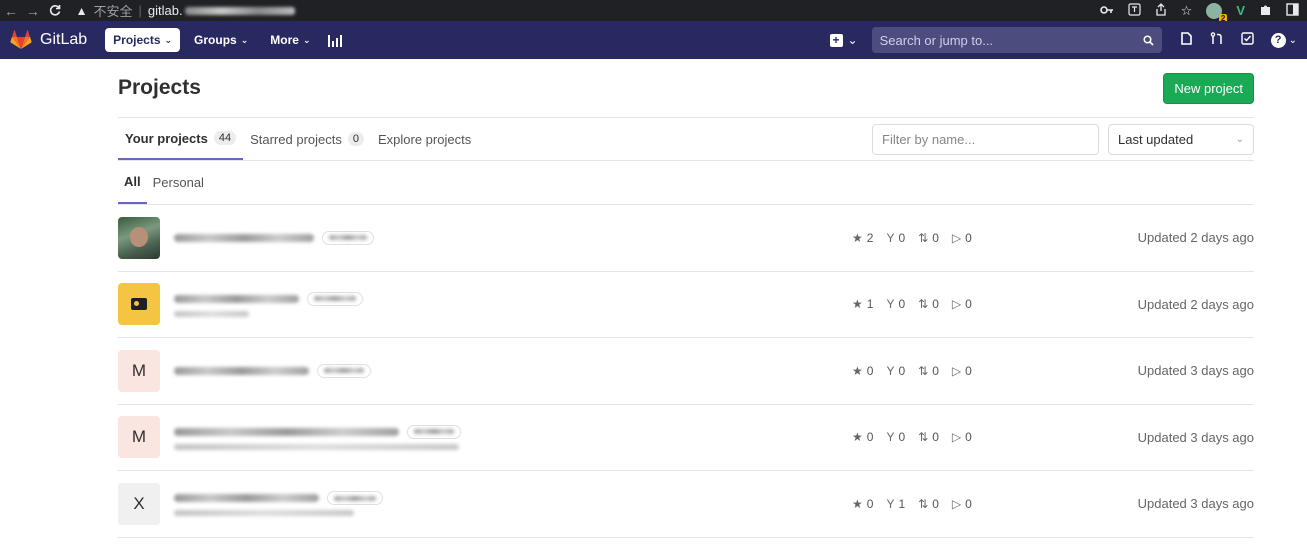 The height and width of the screenshot is (548, 1307). Describe the element at coordinates (48, 40) in the screenshot. I see `gitlab-logo: GitLab` at that location.